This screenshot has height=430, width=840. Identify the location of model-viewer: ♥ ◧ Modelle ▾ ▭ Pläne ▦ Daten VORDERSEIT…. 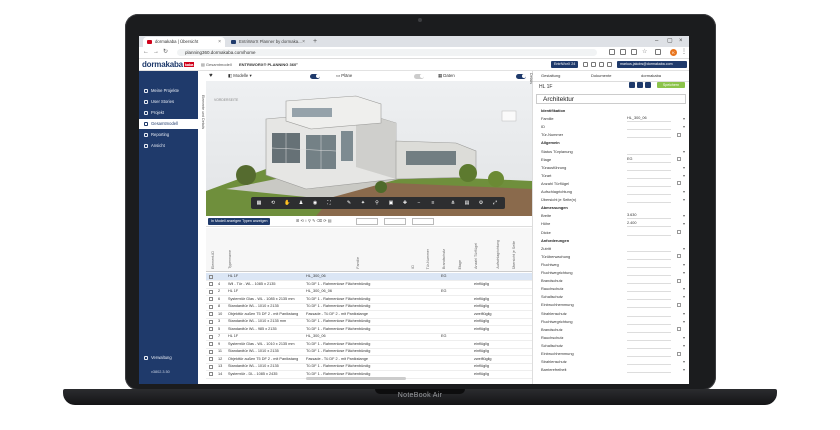
(369, 143).